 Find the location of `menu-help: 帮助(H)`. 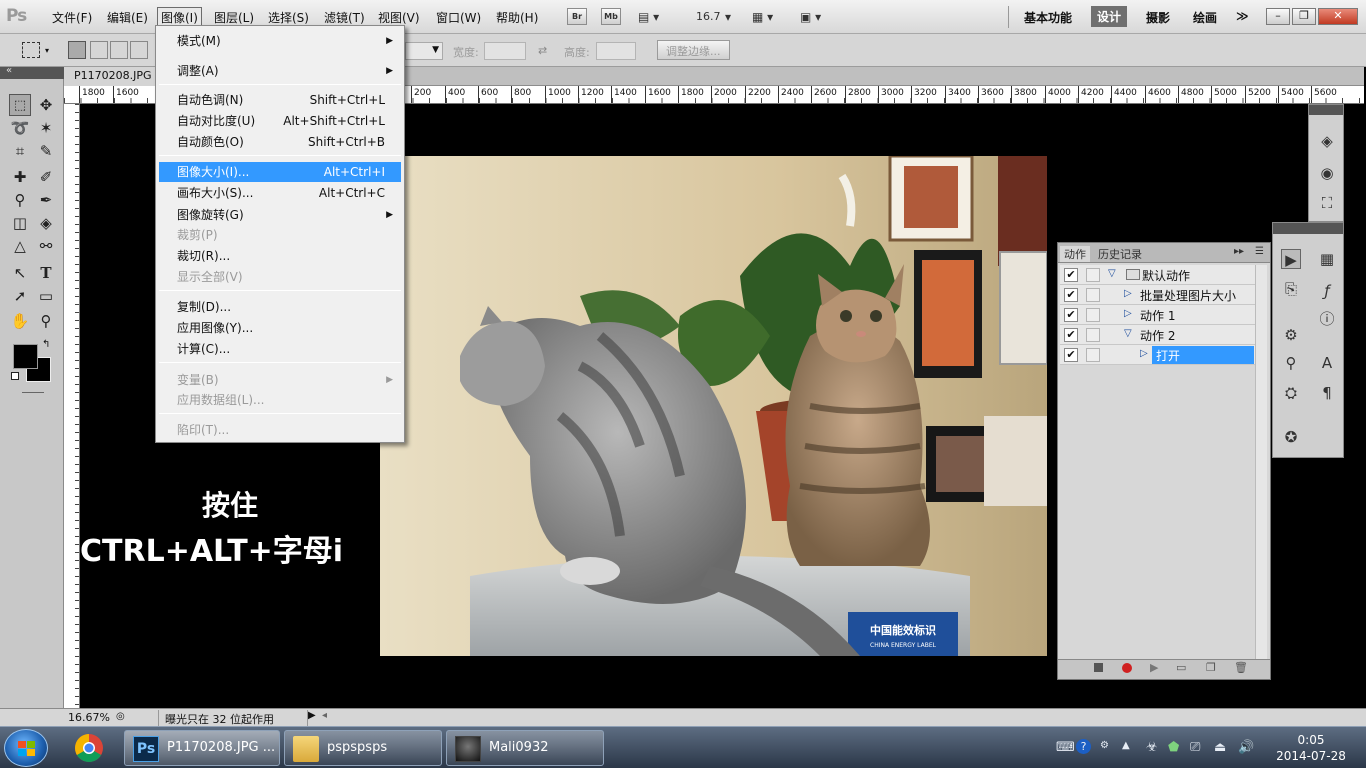

menu-help: 帮助(H) is located at coordinates (517, 17).